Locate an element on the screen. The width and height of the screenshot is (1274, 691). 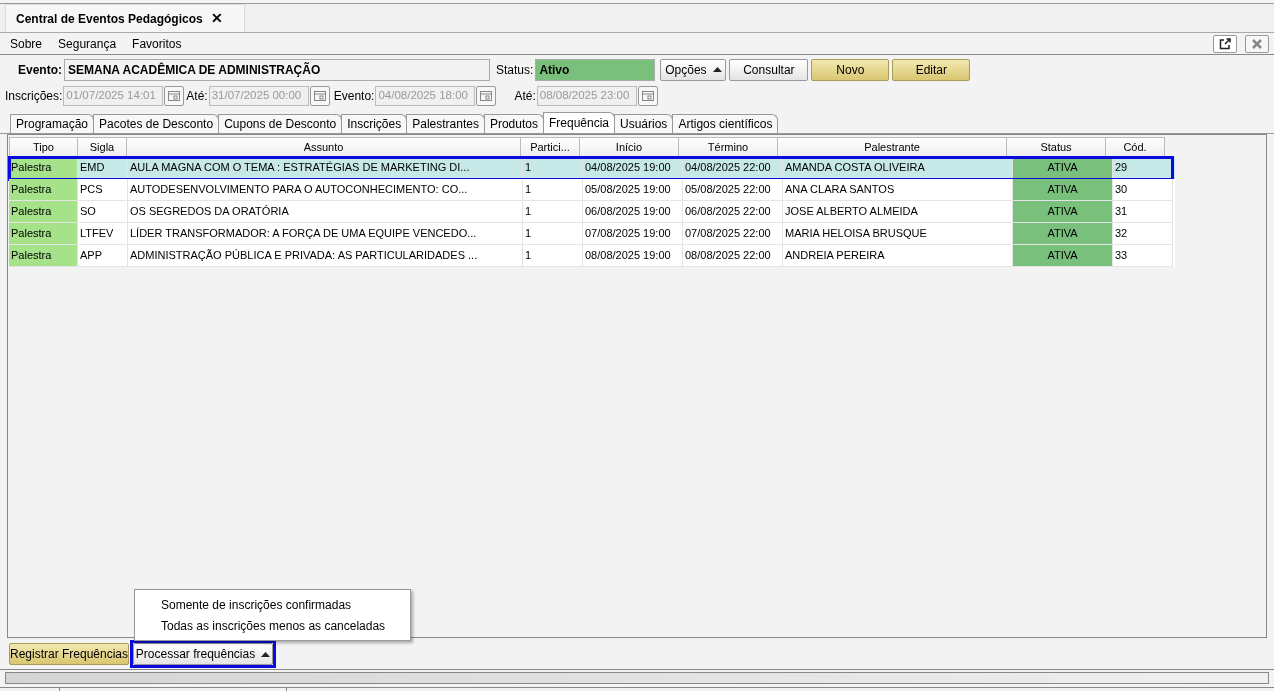
column-header: Tipo is located at coordinates (43, 147).